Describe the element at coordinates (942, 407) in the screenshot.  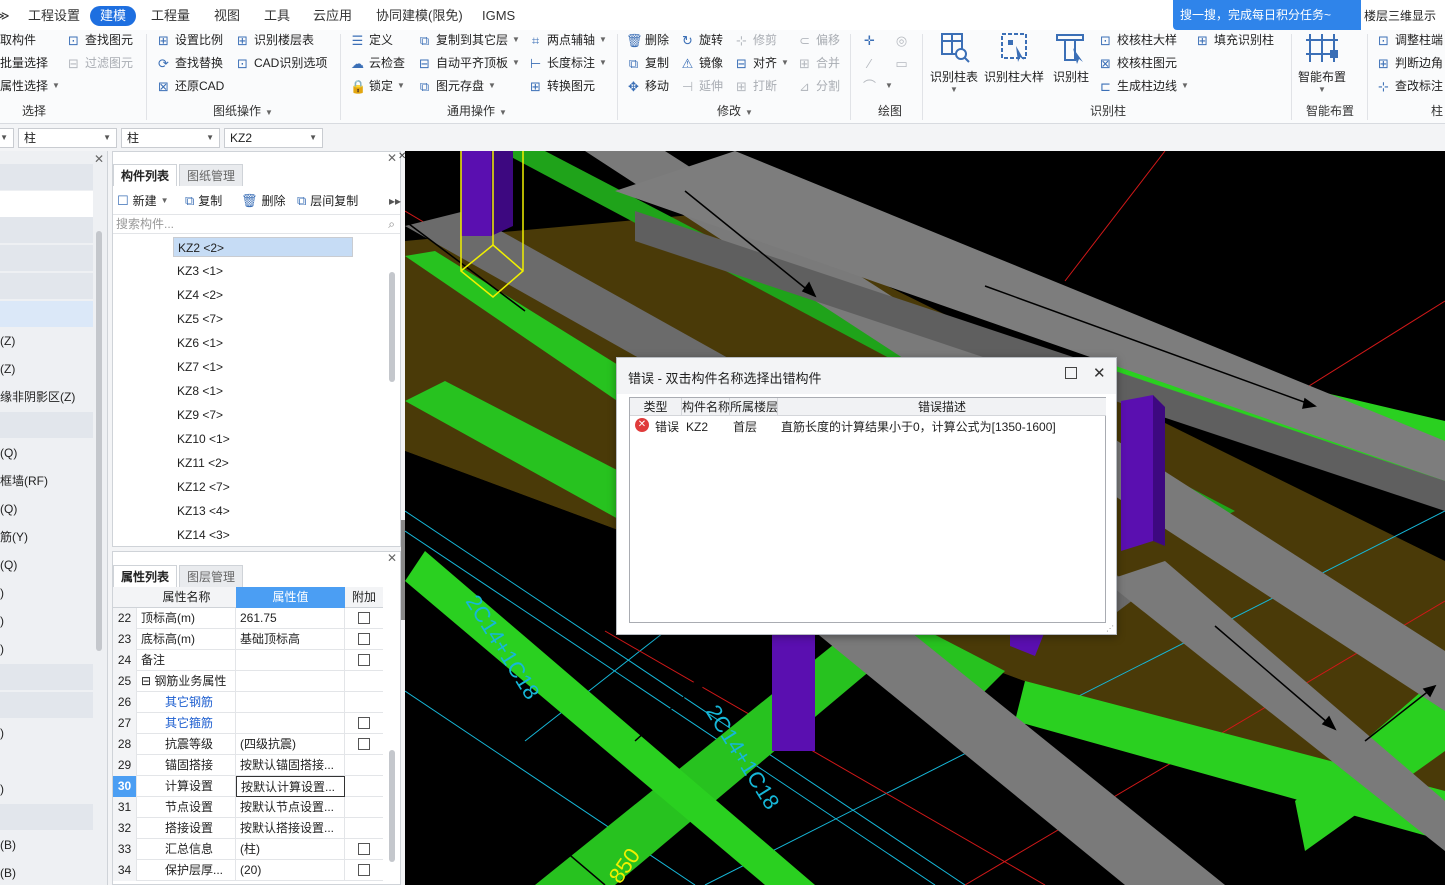
I see `col-header-desc: 错误描述` at that location.